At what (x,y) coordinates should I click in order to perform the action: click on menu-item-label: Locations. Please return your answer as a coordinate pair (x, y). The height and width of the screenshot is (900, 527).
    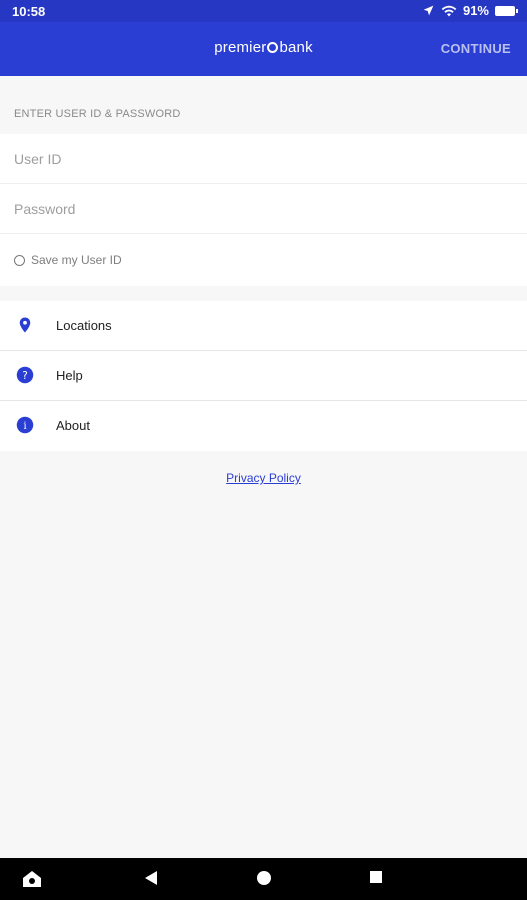
    Looking at the image, I should click on (84, 325).